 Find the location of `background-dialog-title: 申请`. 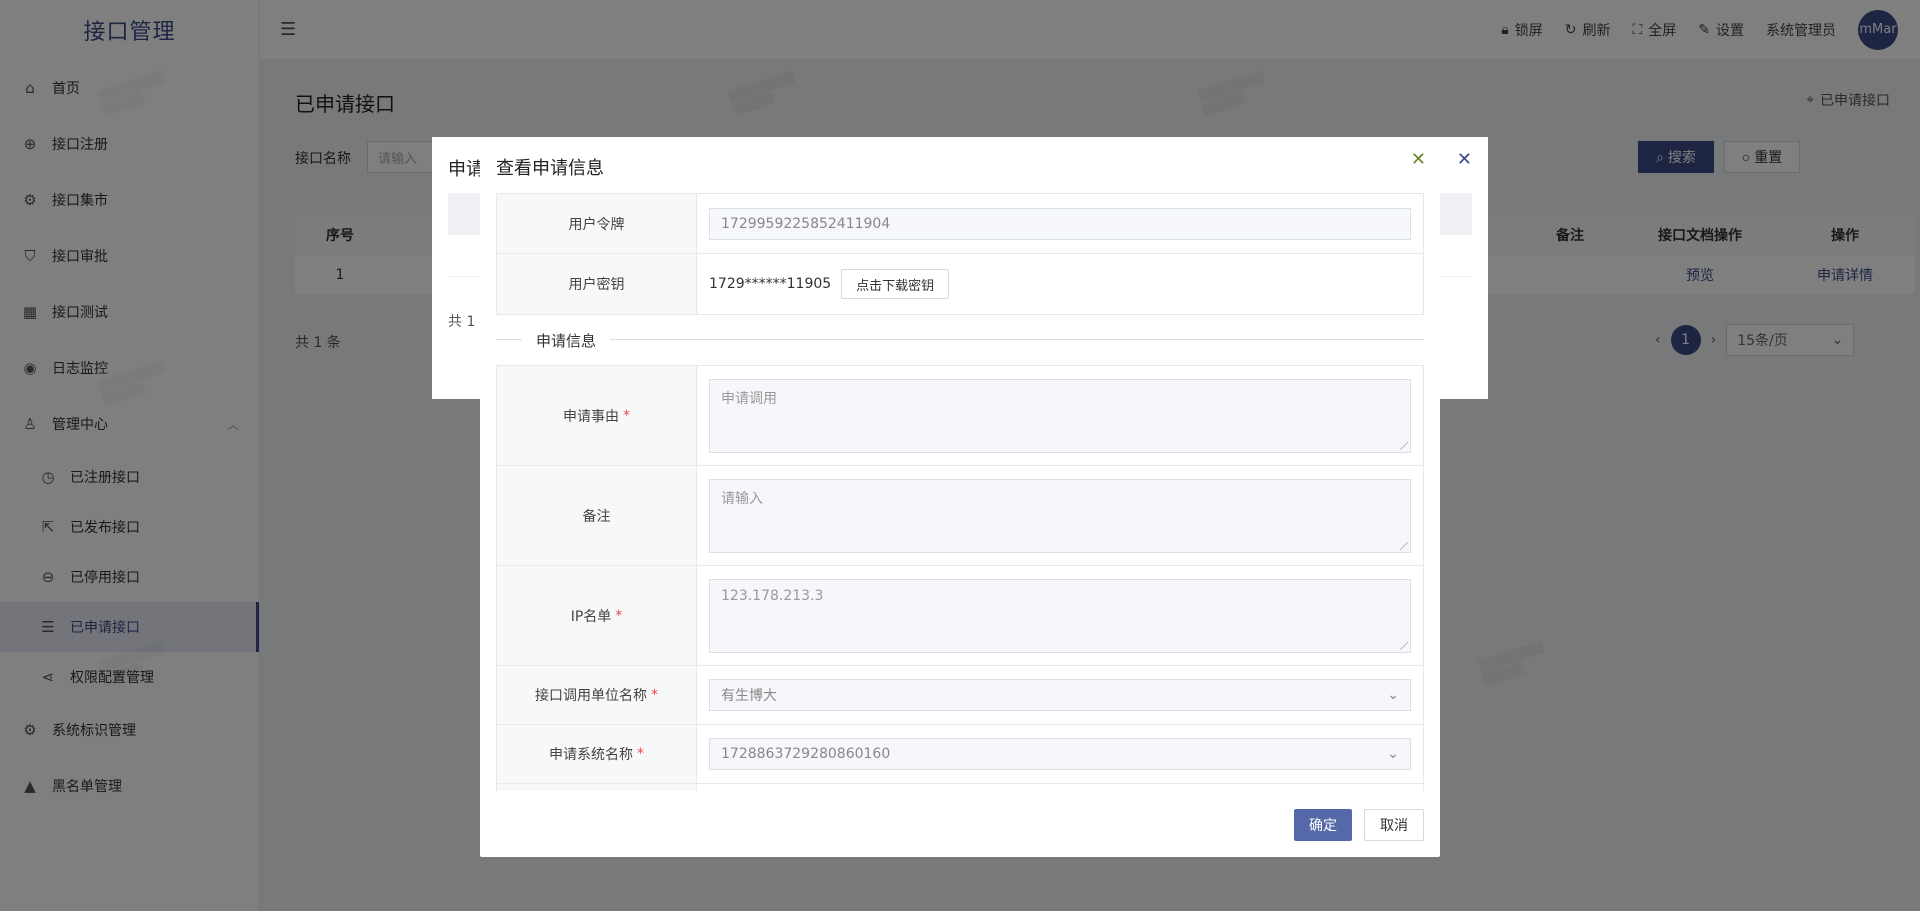

background-dialog-title: 申请 is located at coordinates (466, 169).